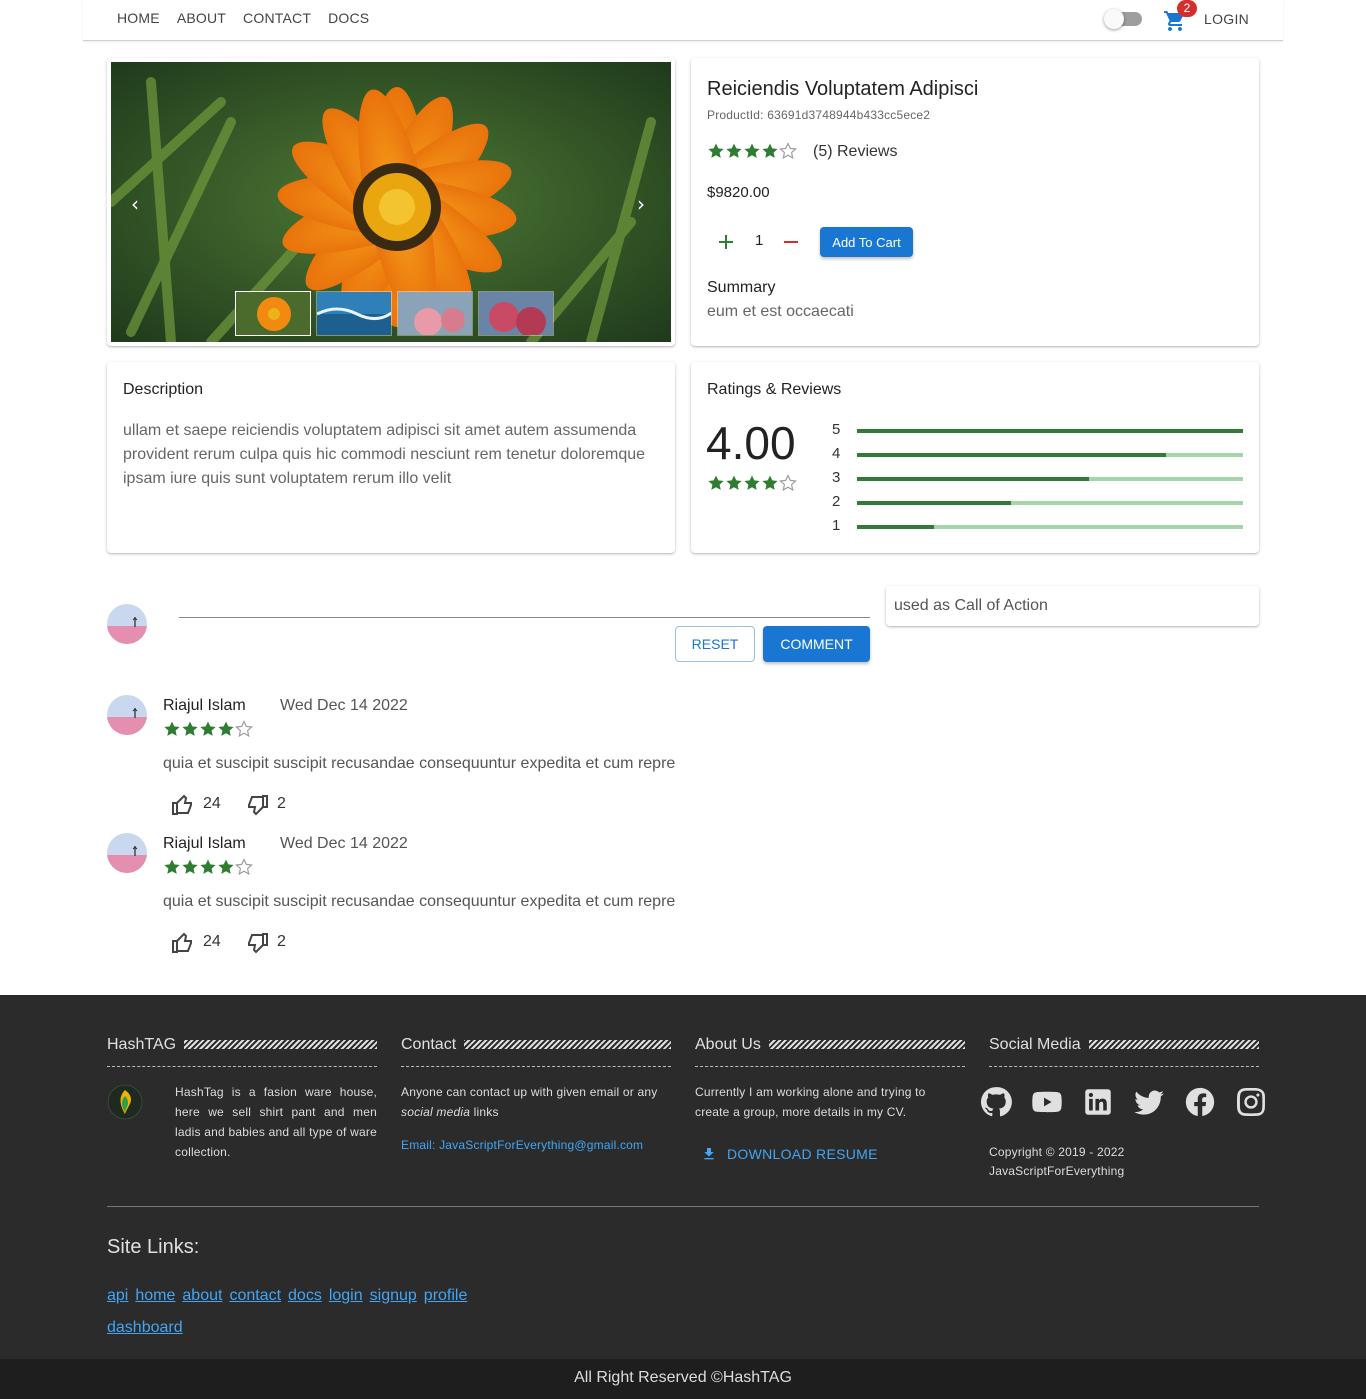  I want to click on product-rating-stars, so click(752, 151).